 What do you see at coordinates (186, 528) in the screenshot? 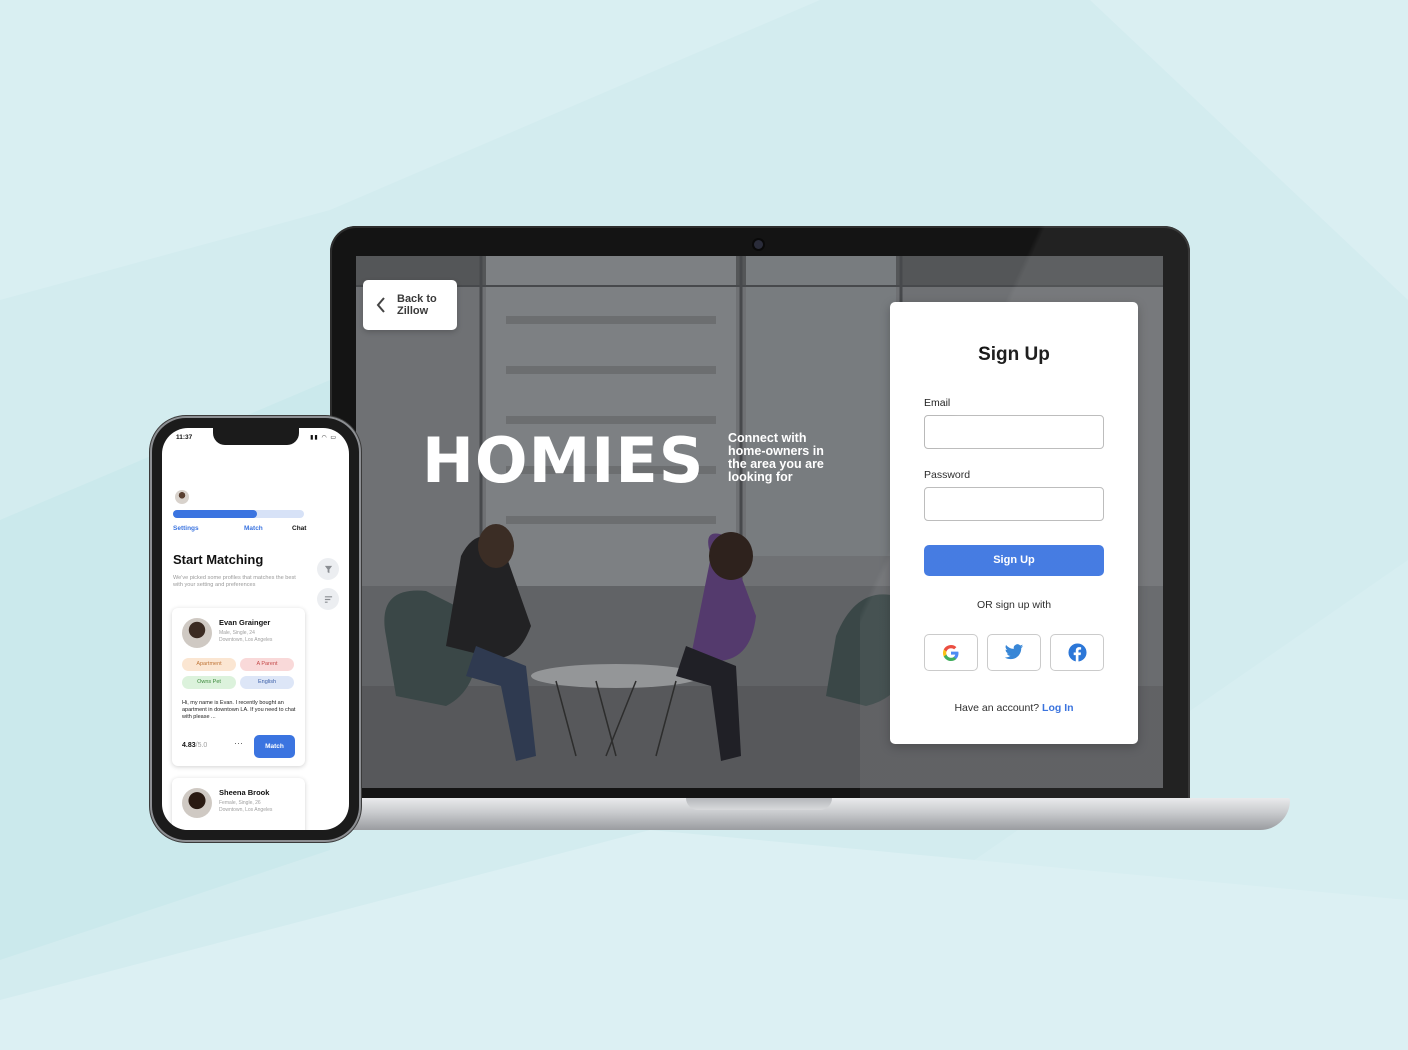
I see `step-settings: Settings` at bounding box center [186, 528].